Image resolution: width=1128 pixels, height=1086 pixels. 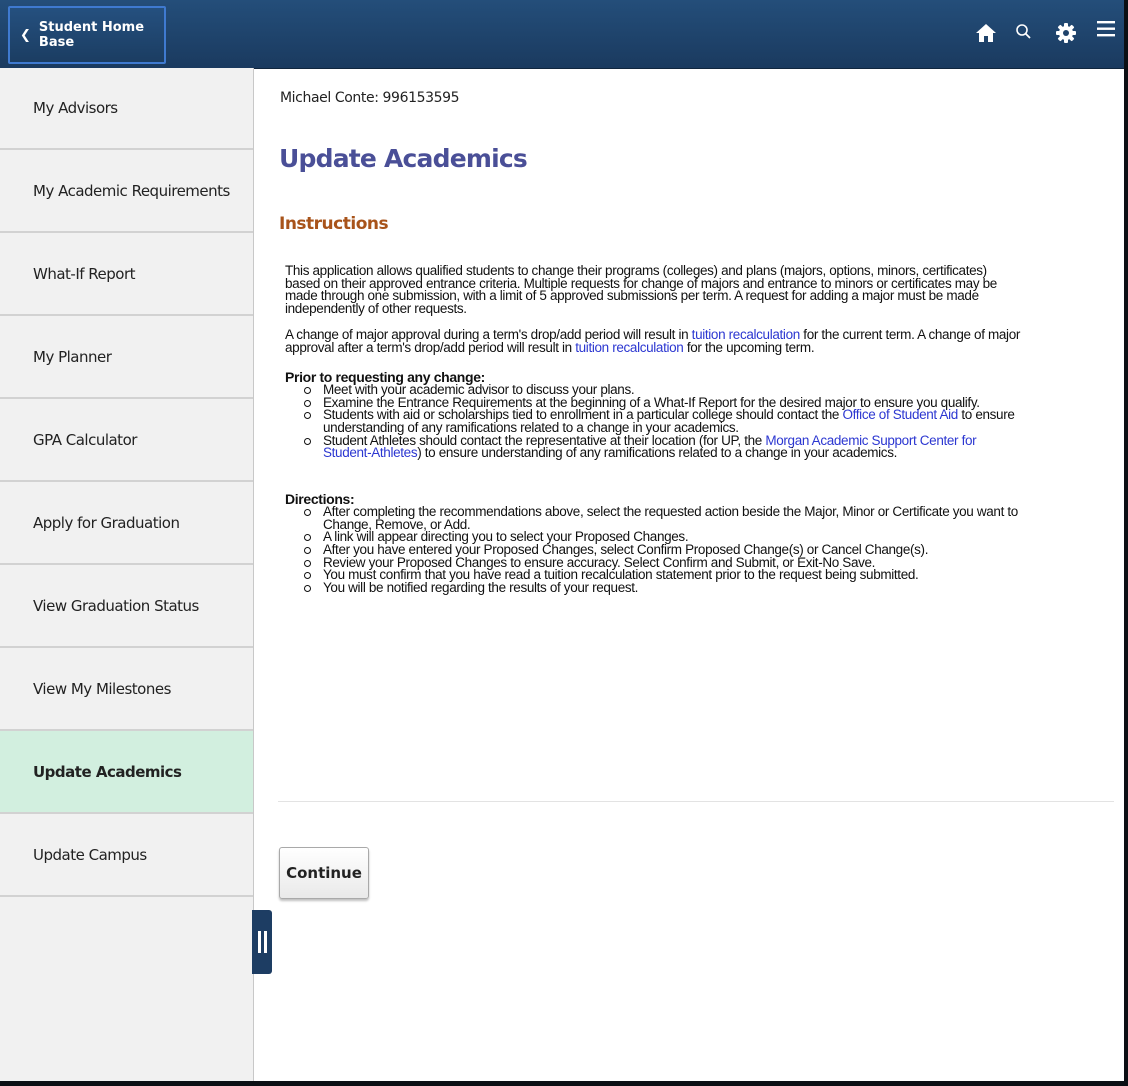 What do you see at coordinates (126, 274) in the screenshot?
I see `sidebar-item-what-if-report: What-If Report` at bounding box center [126, 274].